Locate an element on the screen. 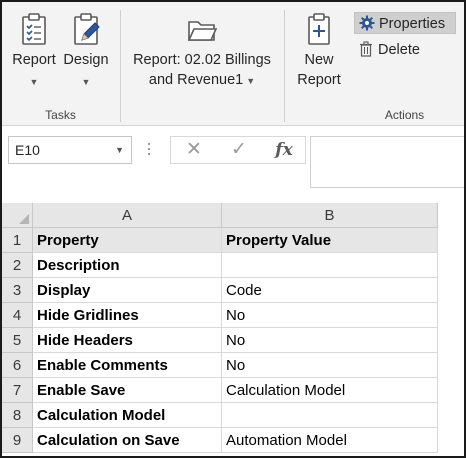 The image size is (466, 458). cell-property-name: Description is located at coordinates (127, 265).